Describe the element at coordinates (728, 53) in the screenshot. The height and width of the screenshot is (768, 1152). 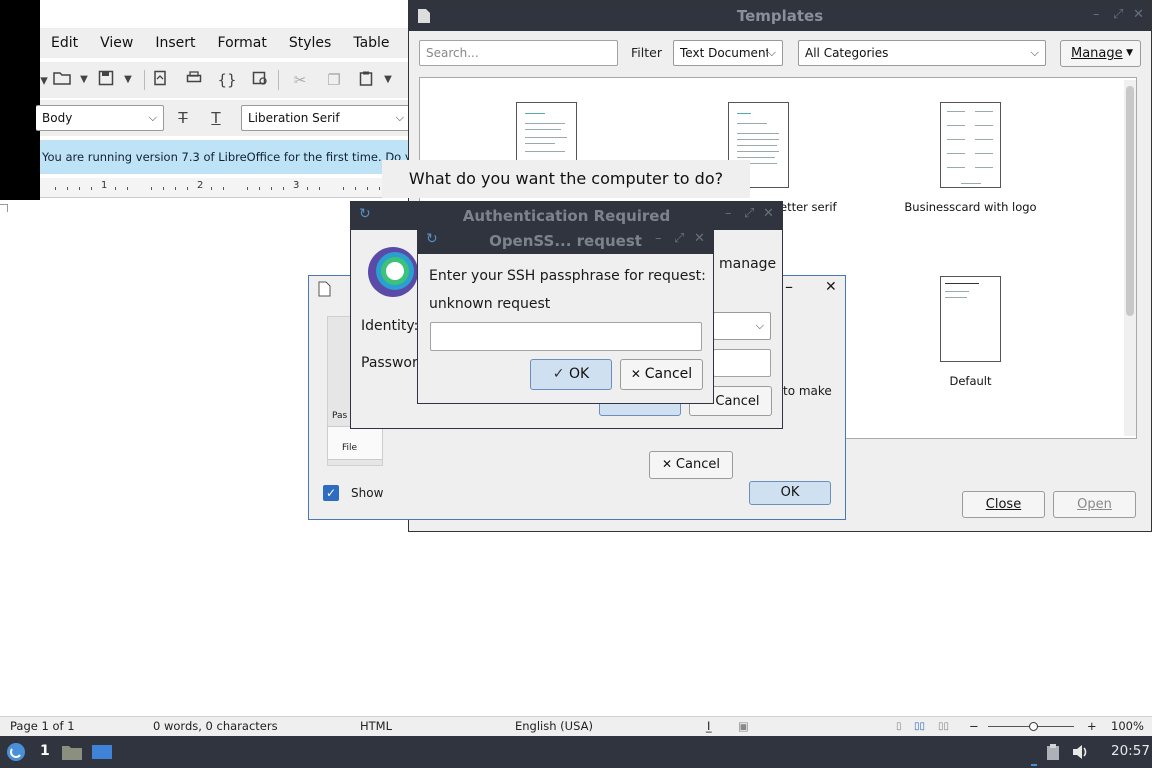
I see `filter-select: Text Documents ⌵` at that location.